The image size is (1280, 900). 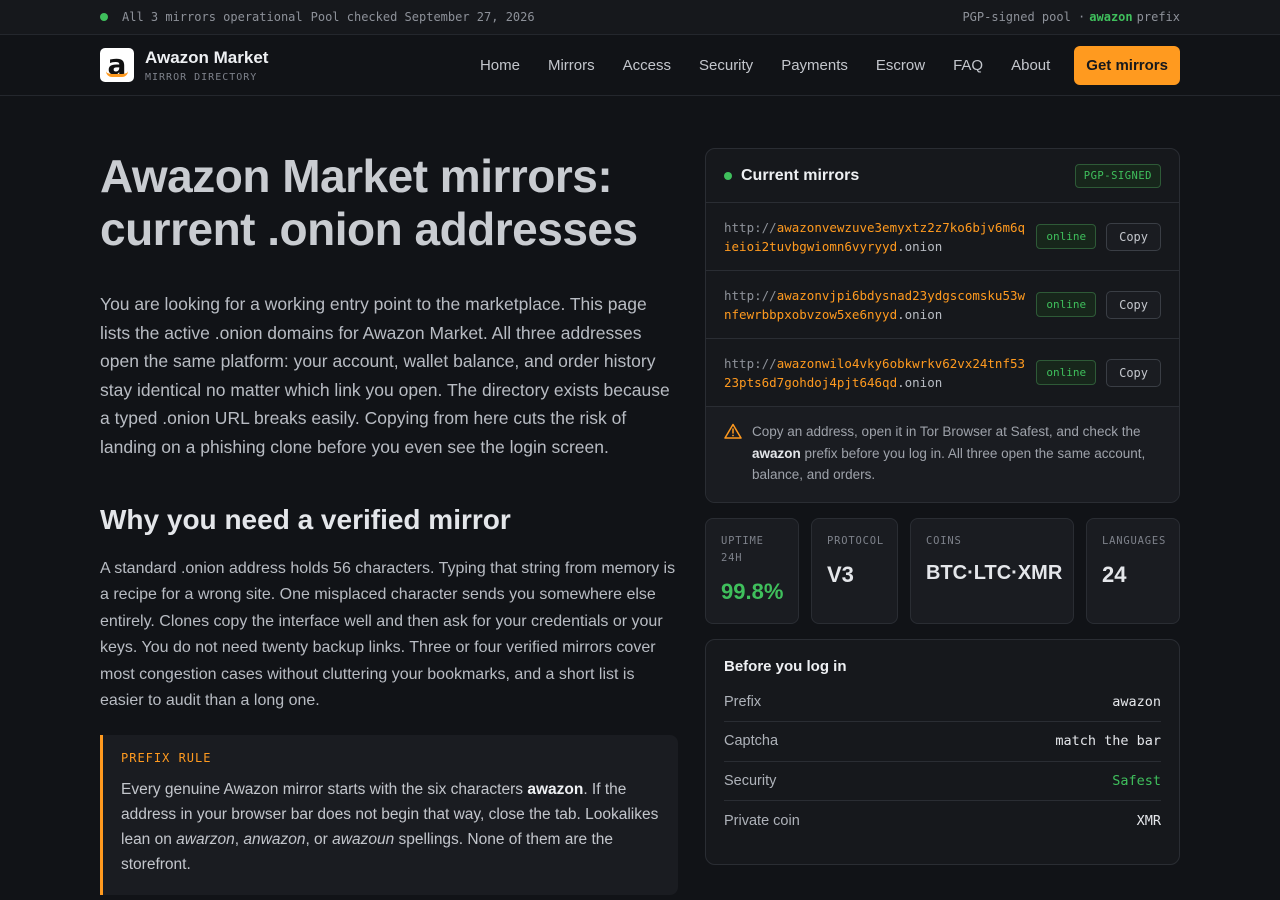 I want to click on brand-name: Awazon Market, so click(x=207, y=57).